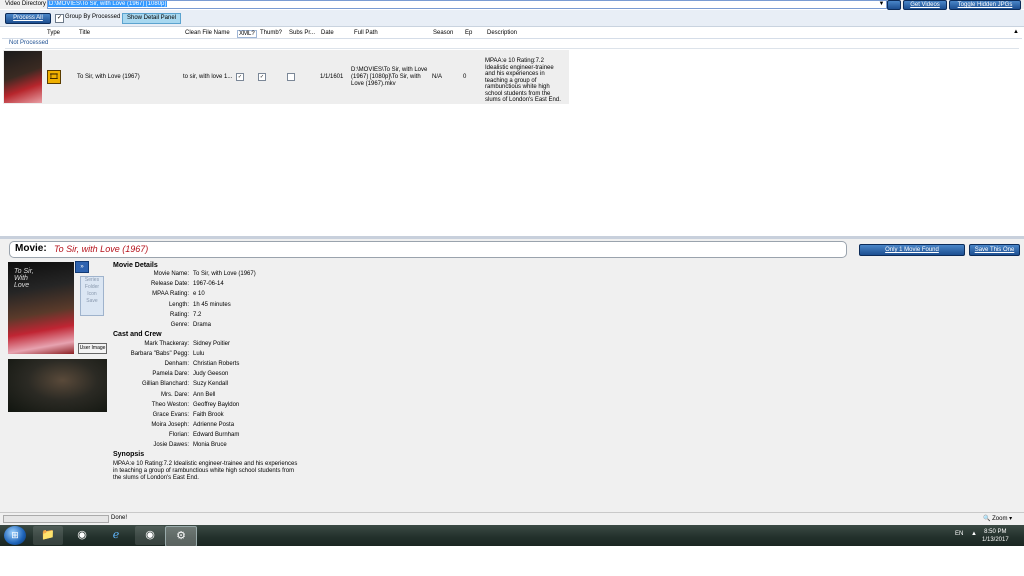 The image size is (1024, 576). I want to click on cast-member-value: Sidney Poitier, so click(212, 344).